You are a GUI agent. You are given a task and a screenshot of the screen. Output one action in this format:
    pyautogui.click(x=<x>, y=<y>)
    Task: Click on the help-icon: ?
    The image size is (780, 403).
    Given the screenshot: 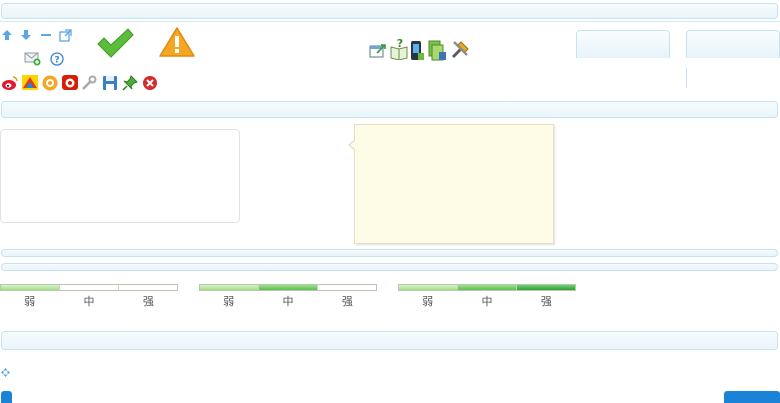 What is the action you would take?
    pyautogui.click(x=57, y=59)
    